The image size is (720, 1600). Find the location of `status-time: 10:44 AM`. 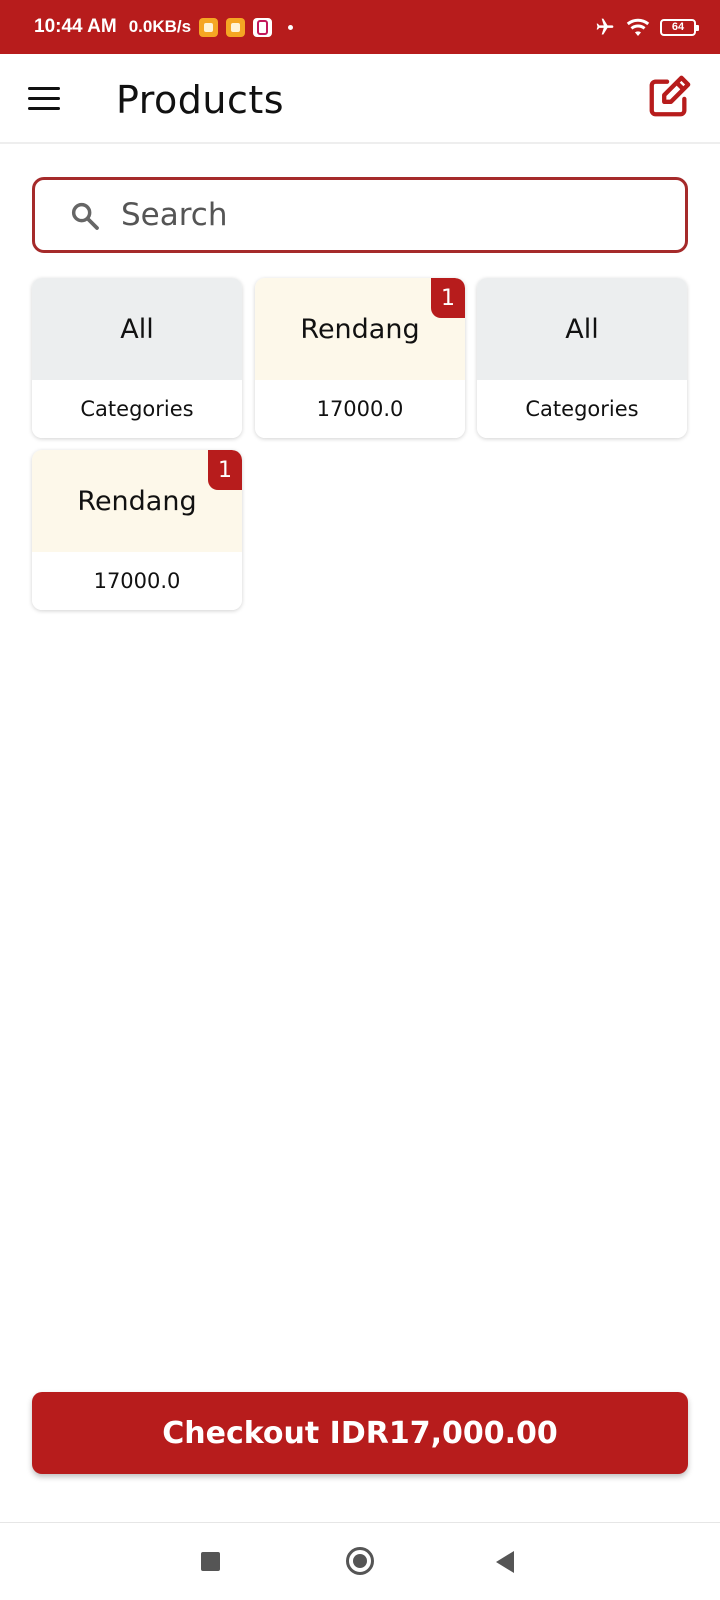

status-time: 10:44 AM is located at coordinates (75, 26).